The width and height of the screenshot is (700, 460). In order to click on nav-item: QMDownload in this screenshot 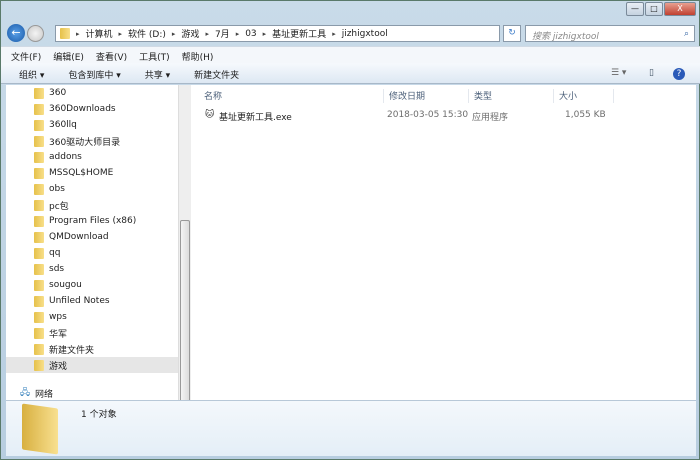, I will do `click(92, 237)`.